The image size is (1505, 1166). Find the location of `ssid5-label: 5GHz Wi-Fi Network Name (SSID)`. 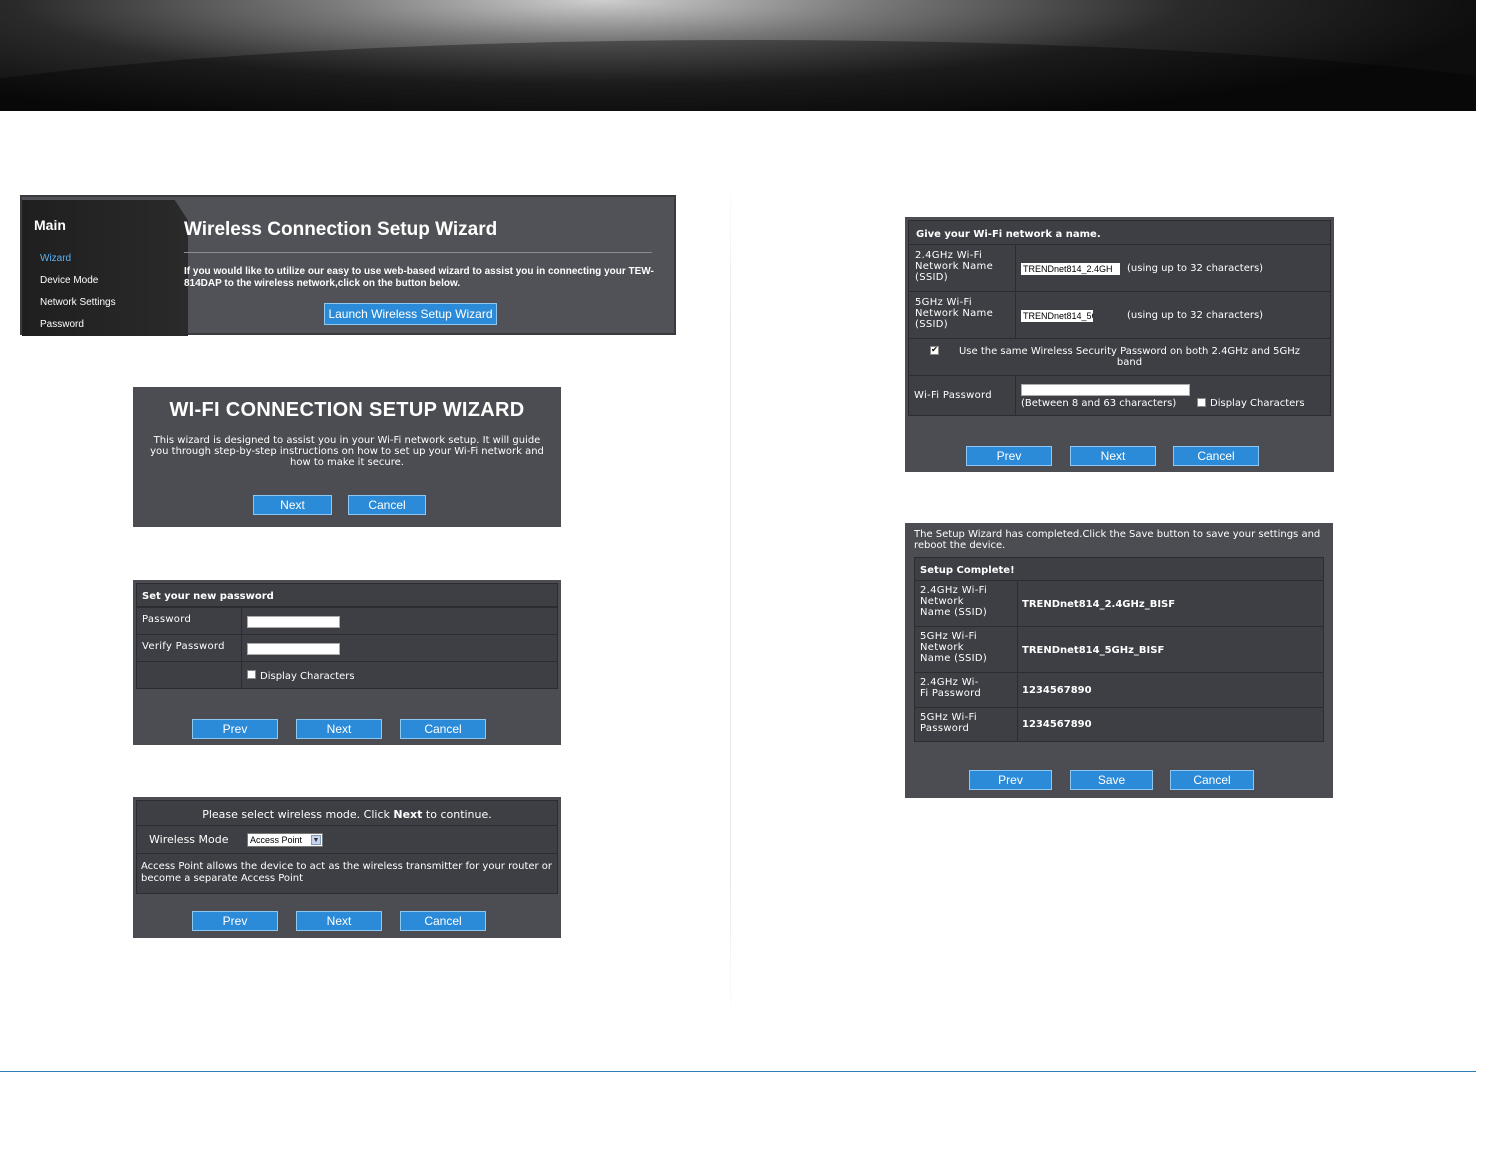

ssid5-label: 5GHz Wi-Fi Network Name (SSID) is located at coordinates (962, 315).